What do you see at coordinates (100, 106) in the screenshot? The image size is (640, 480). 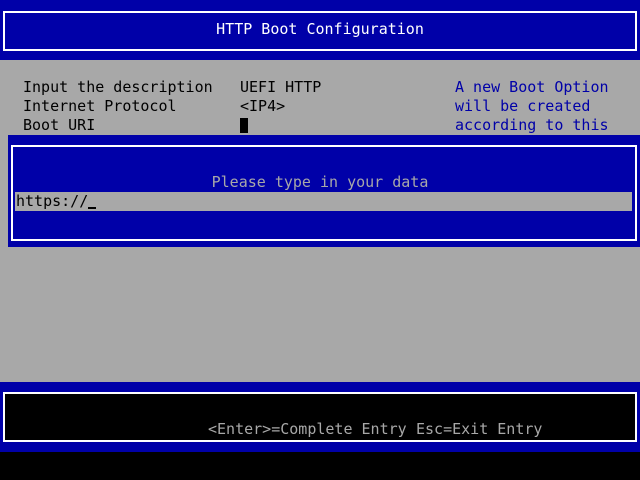 I see `form-label-protocol: Internet Protocol` at bounding box center [100, 106].